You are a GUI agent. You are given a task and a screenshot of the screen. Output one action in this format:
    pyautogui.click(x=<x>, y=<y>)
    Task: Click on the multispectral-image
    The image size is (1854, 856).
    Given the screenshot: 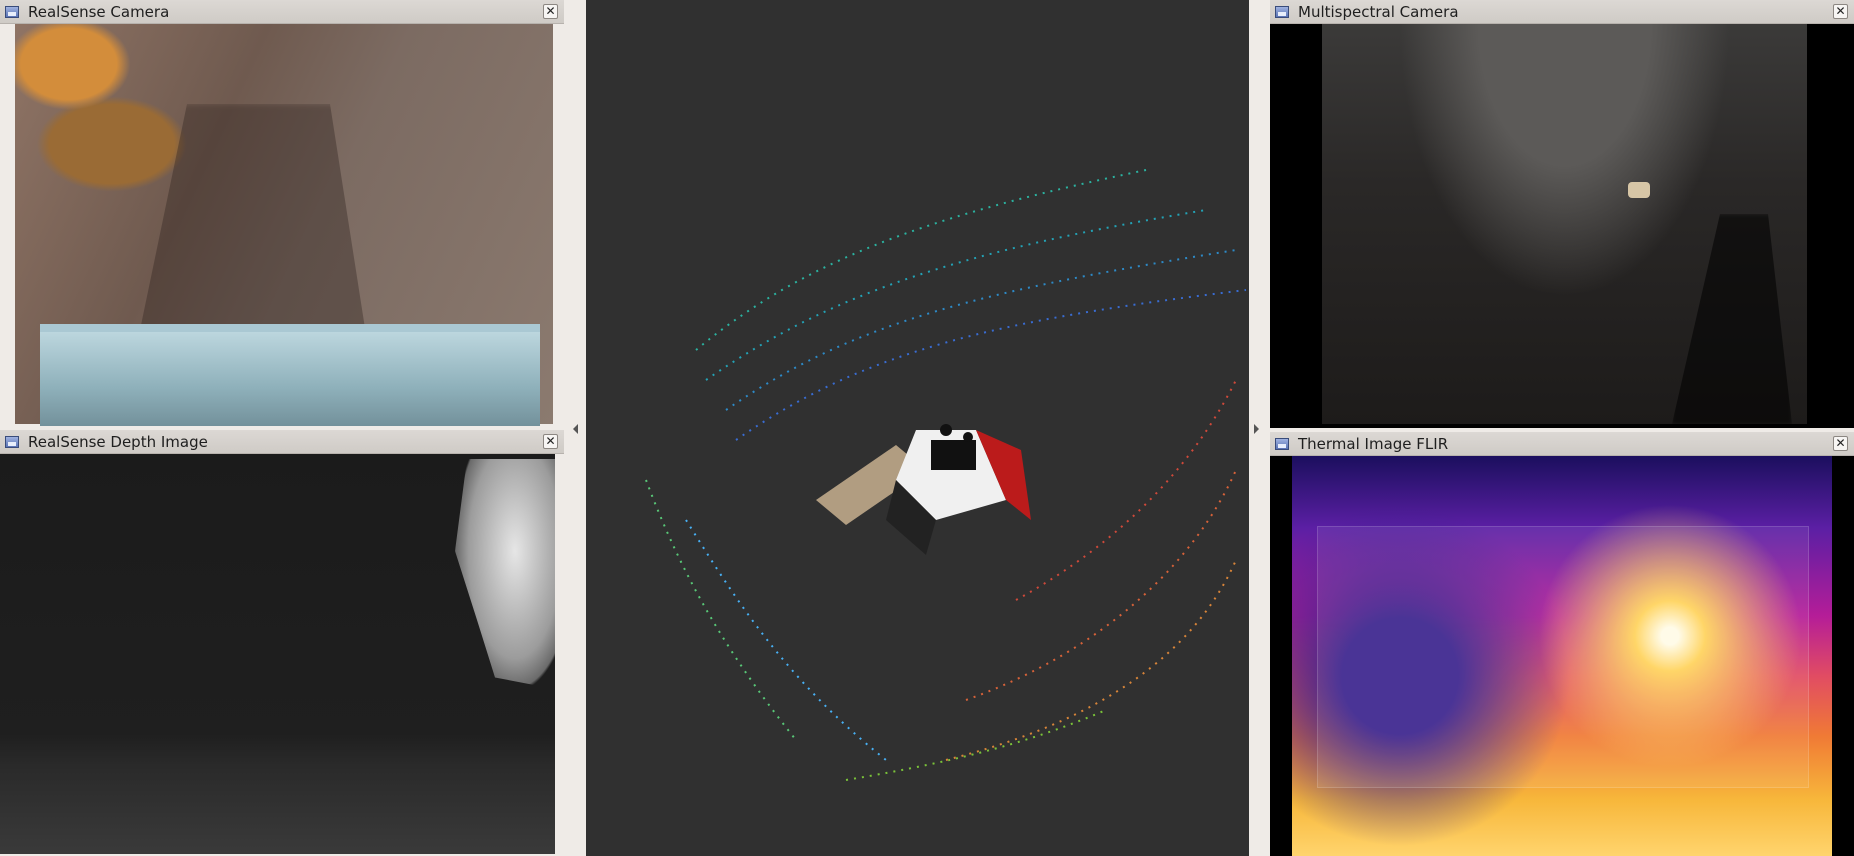 What is the action you would take?
    pyautogui.click(x=1562, y=226)
    